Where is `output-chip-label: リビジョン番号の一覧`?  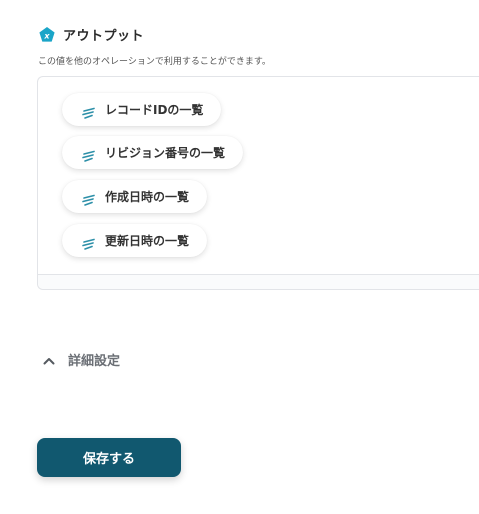 output-chip-label: リビジョン番号の一覧 is located at coordinates (165, 153).